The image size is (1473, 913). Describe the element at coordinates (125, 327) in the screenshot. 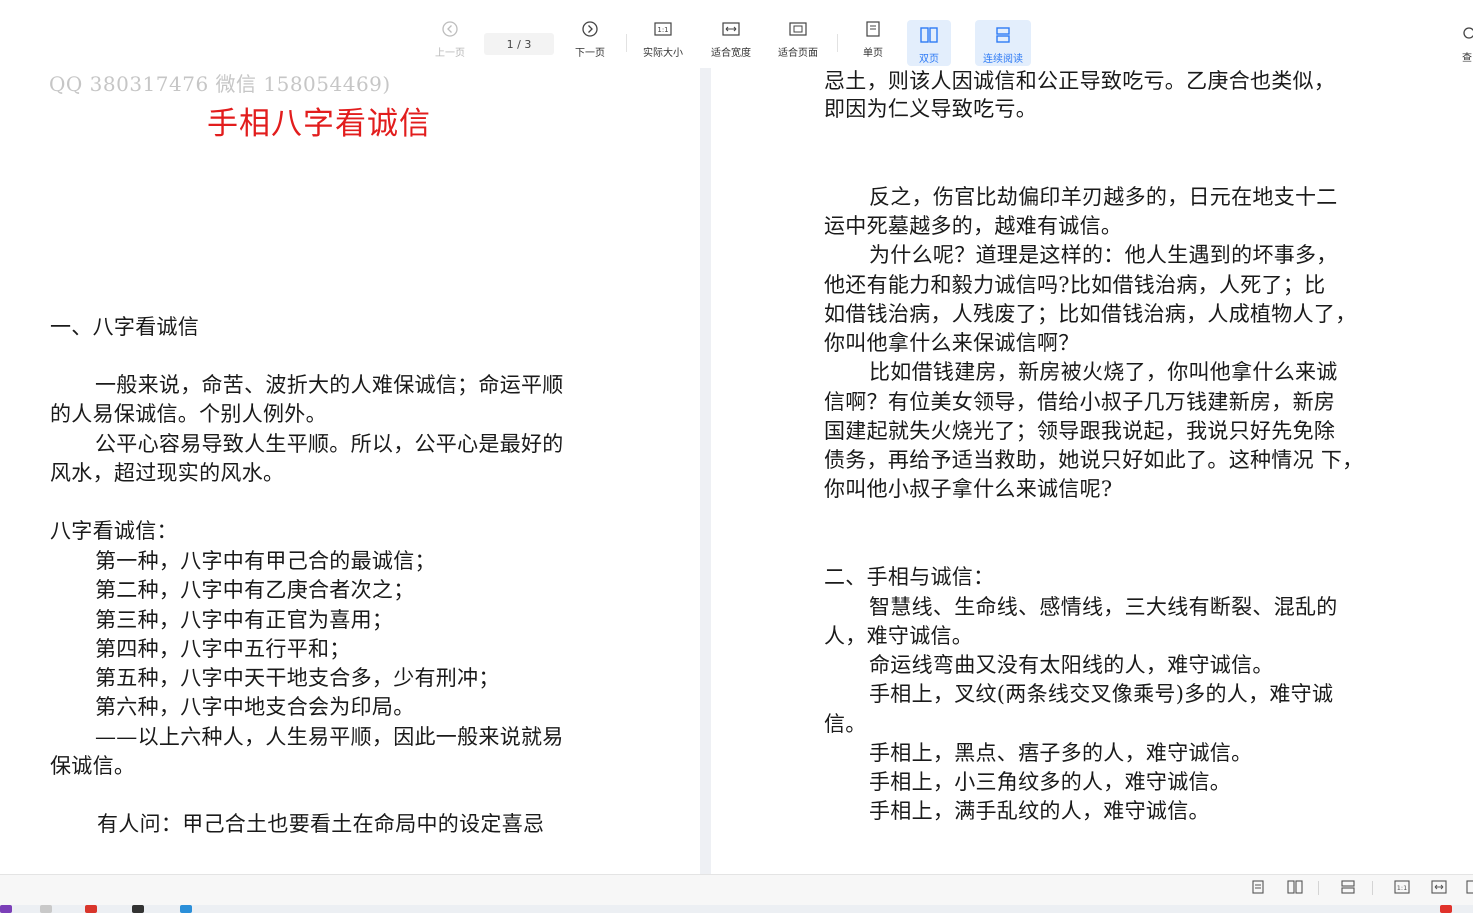

I see `section-heading: 一、八字看诚信` at that location.